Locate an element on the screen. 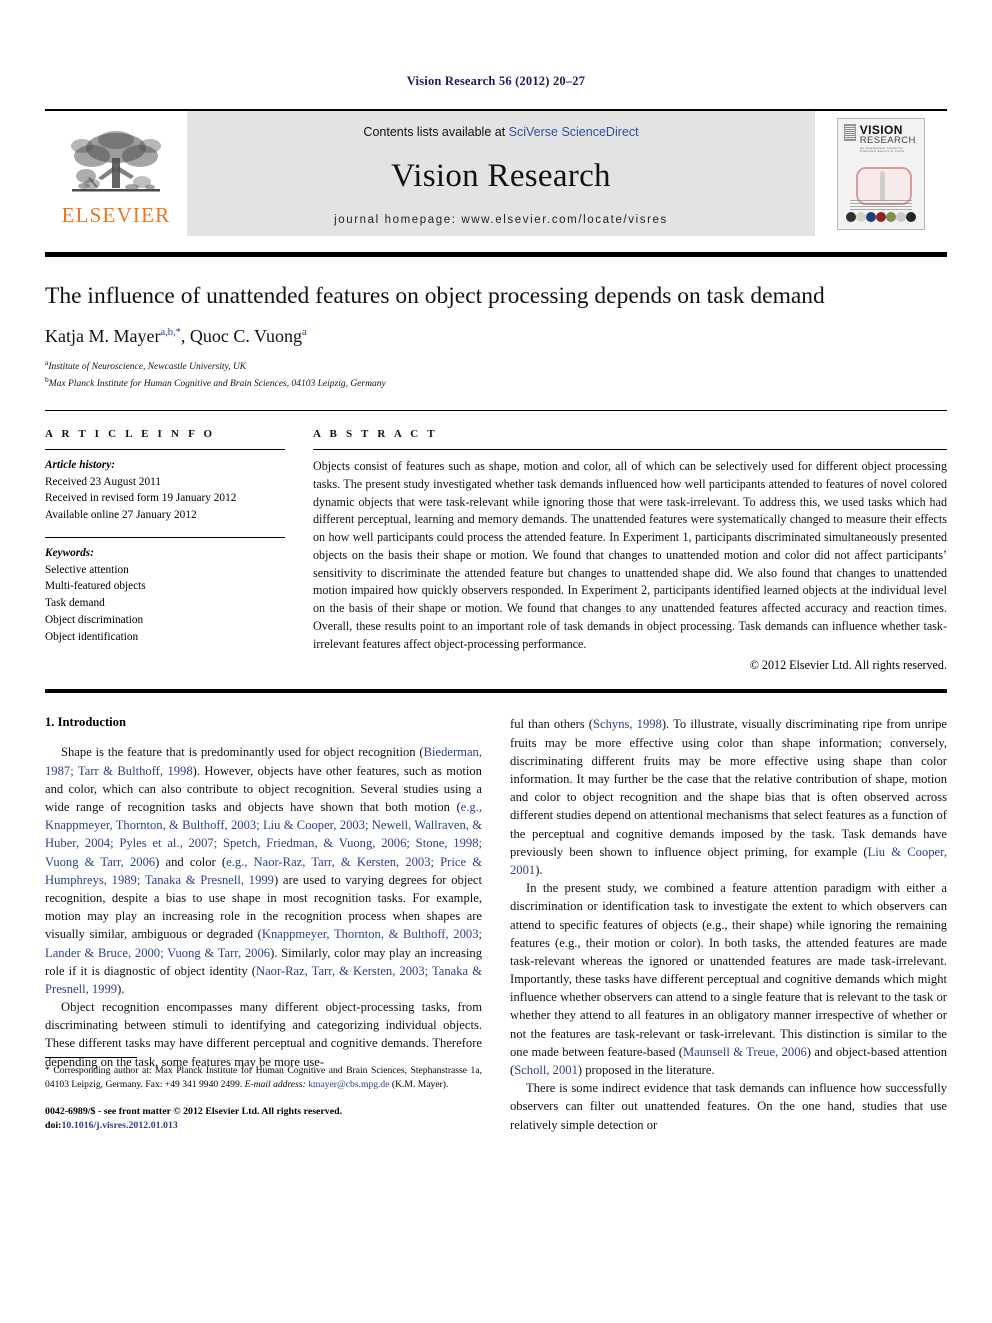 Image resolution: width=992 pixels, height=1323 pixels. doi-label: doi: is located at coordinates (53, 1126).